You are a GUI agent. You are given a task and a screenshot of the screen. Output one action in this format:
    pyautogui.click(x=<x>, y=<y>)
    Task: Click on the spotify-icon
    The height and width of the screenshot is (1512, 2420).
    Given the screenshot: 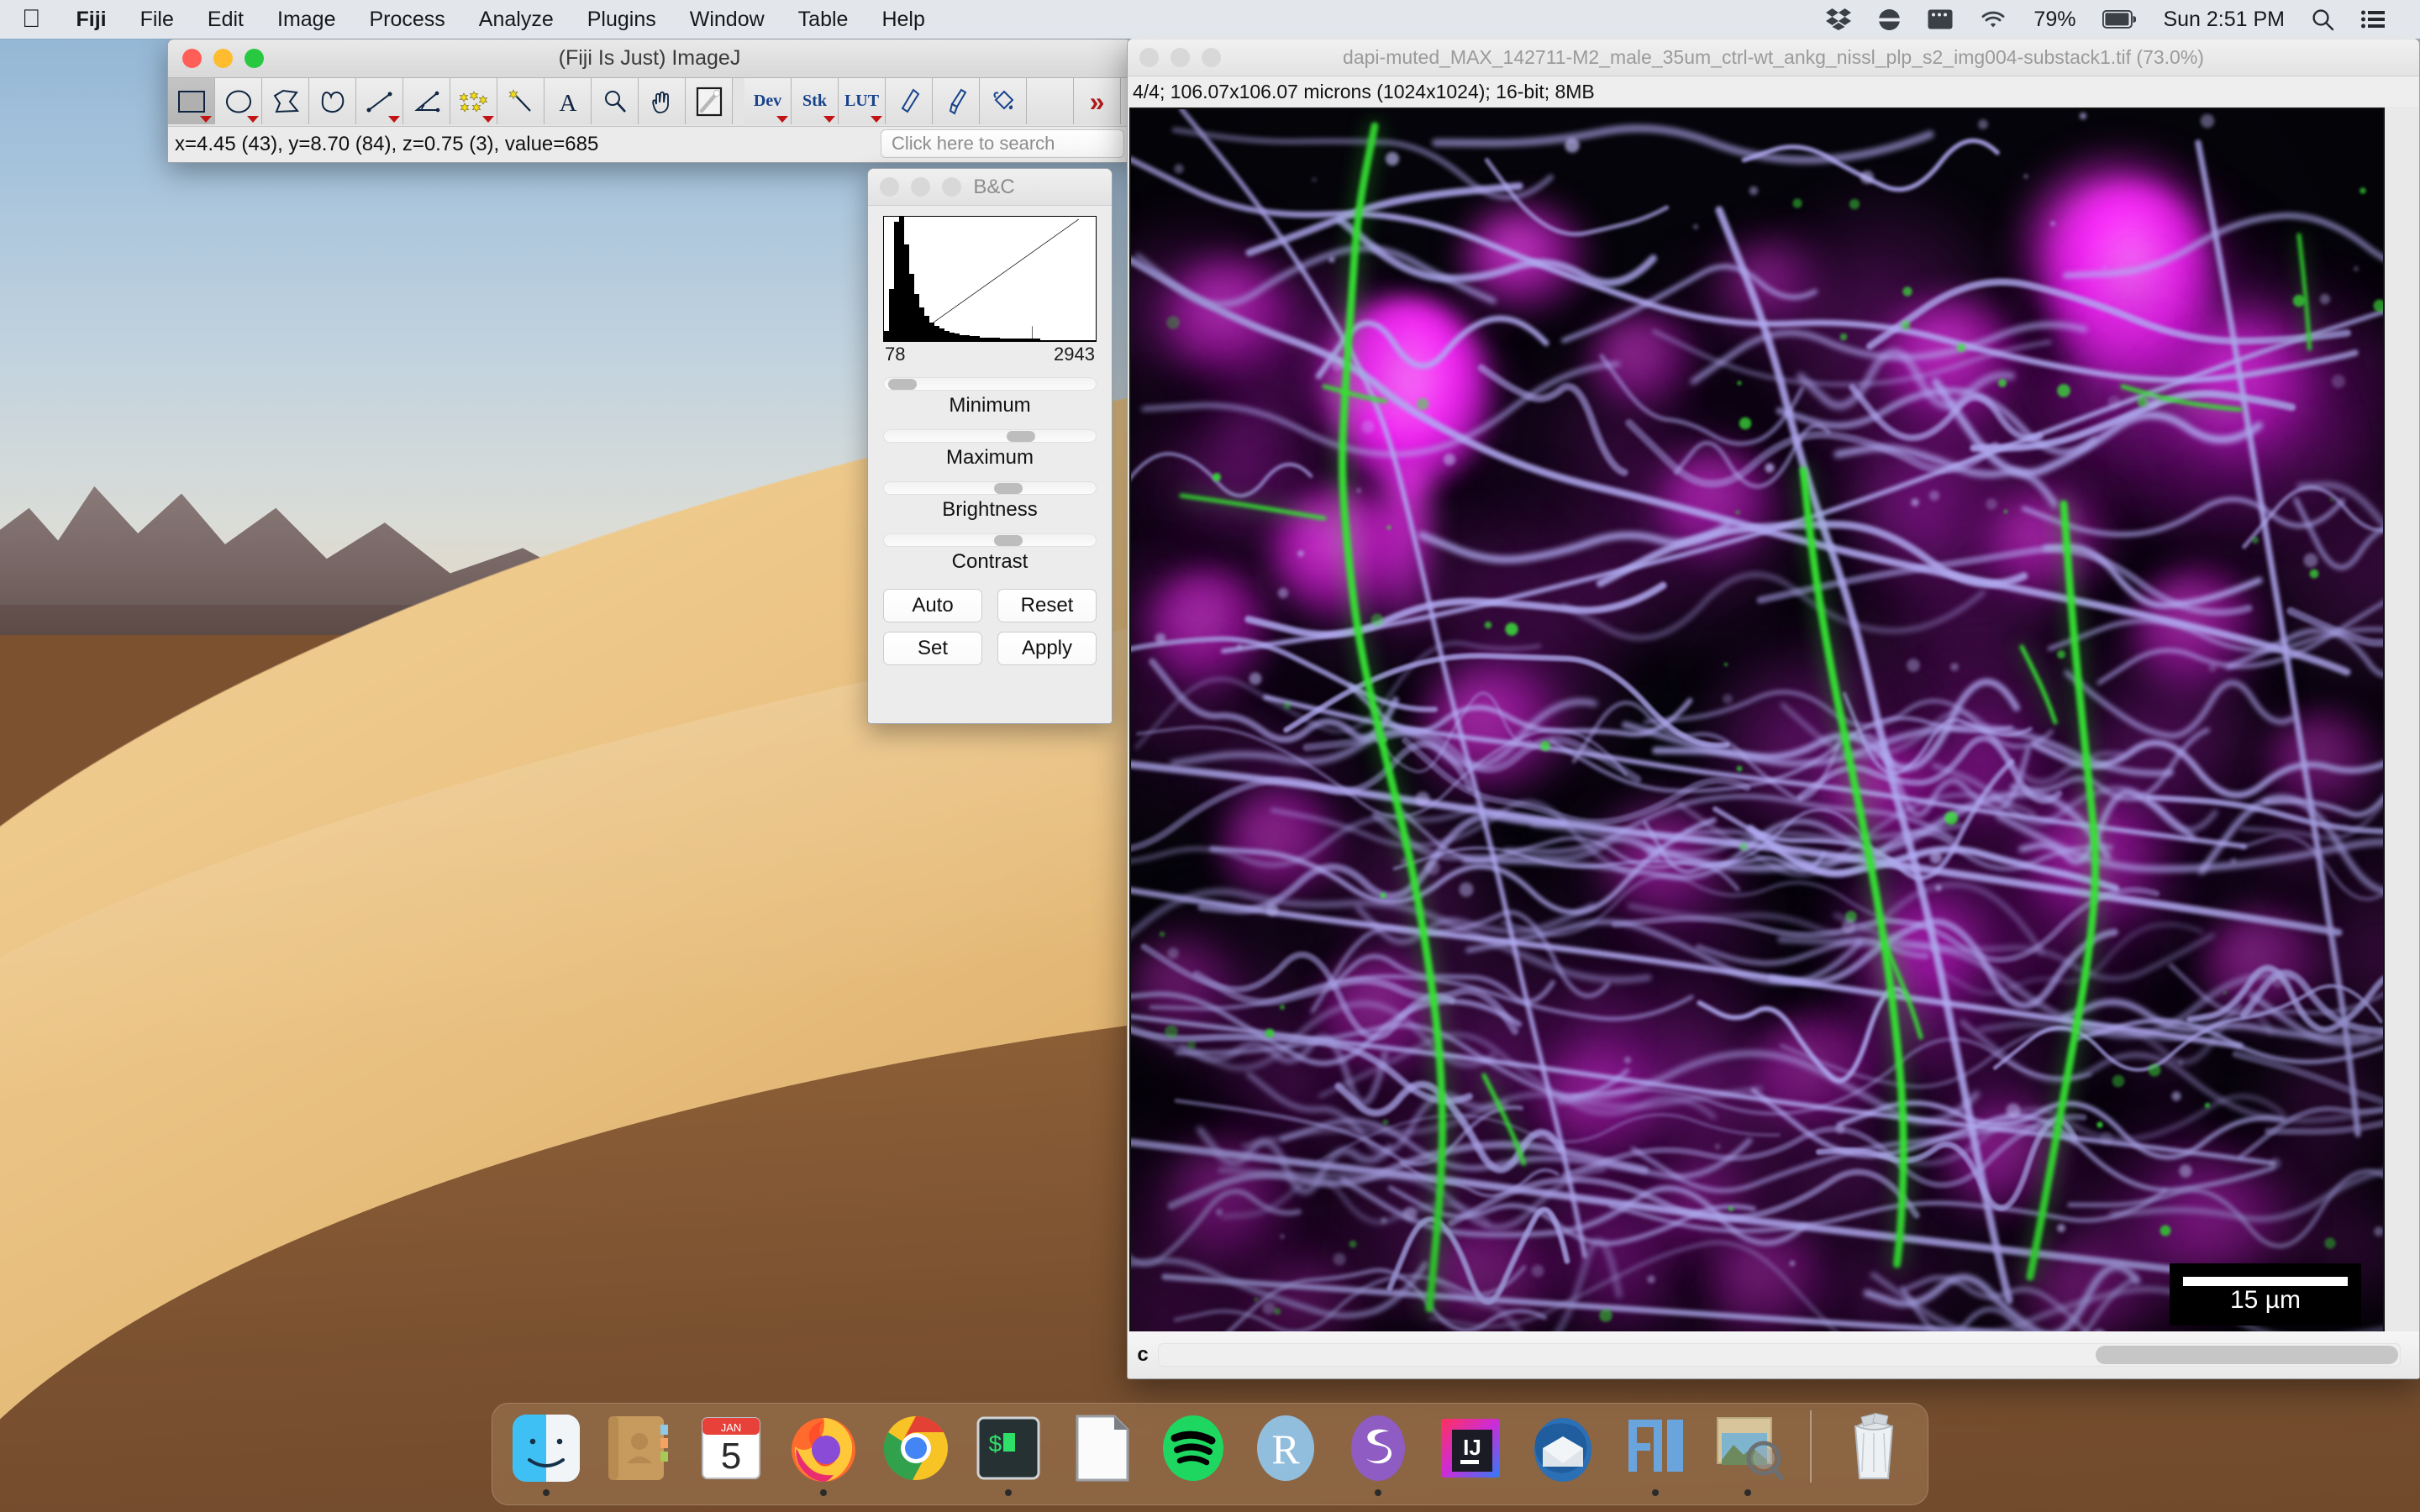 What is the action you would take?
    pyautogui.click(x=1193, y=1448)
    